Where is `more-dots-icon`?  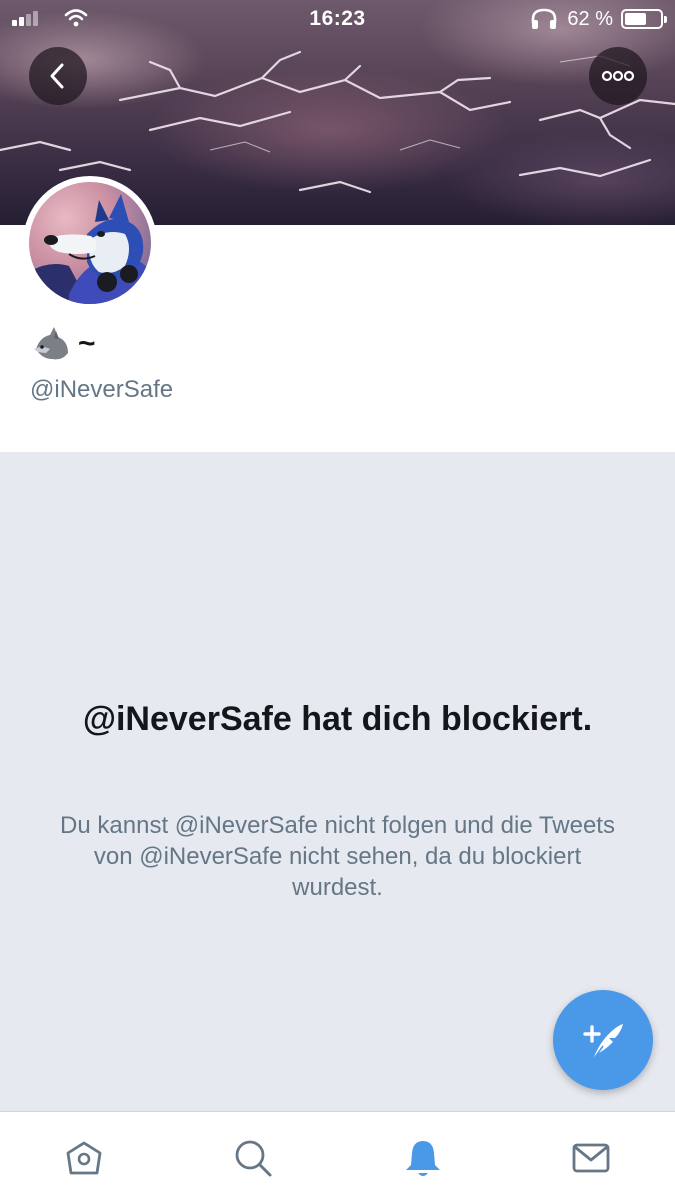
more-dots-icon is located at coordinates (618, 76).